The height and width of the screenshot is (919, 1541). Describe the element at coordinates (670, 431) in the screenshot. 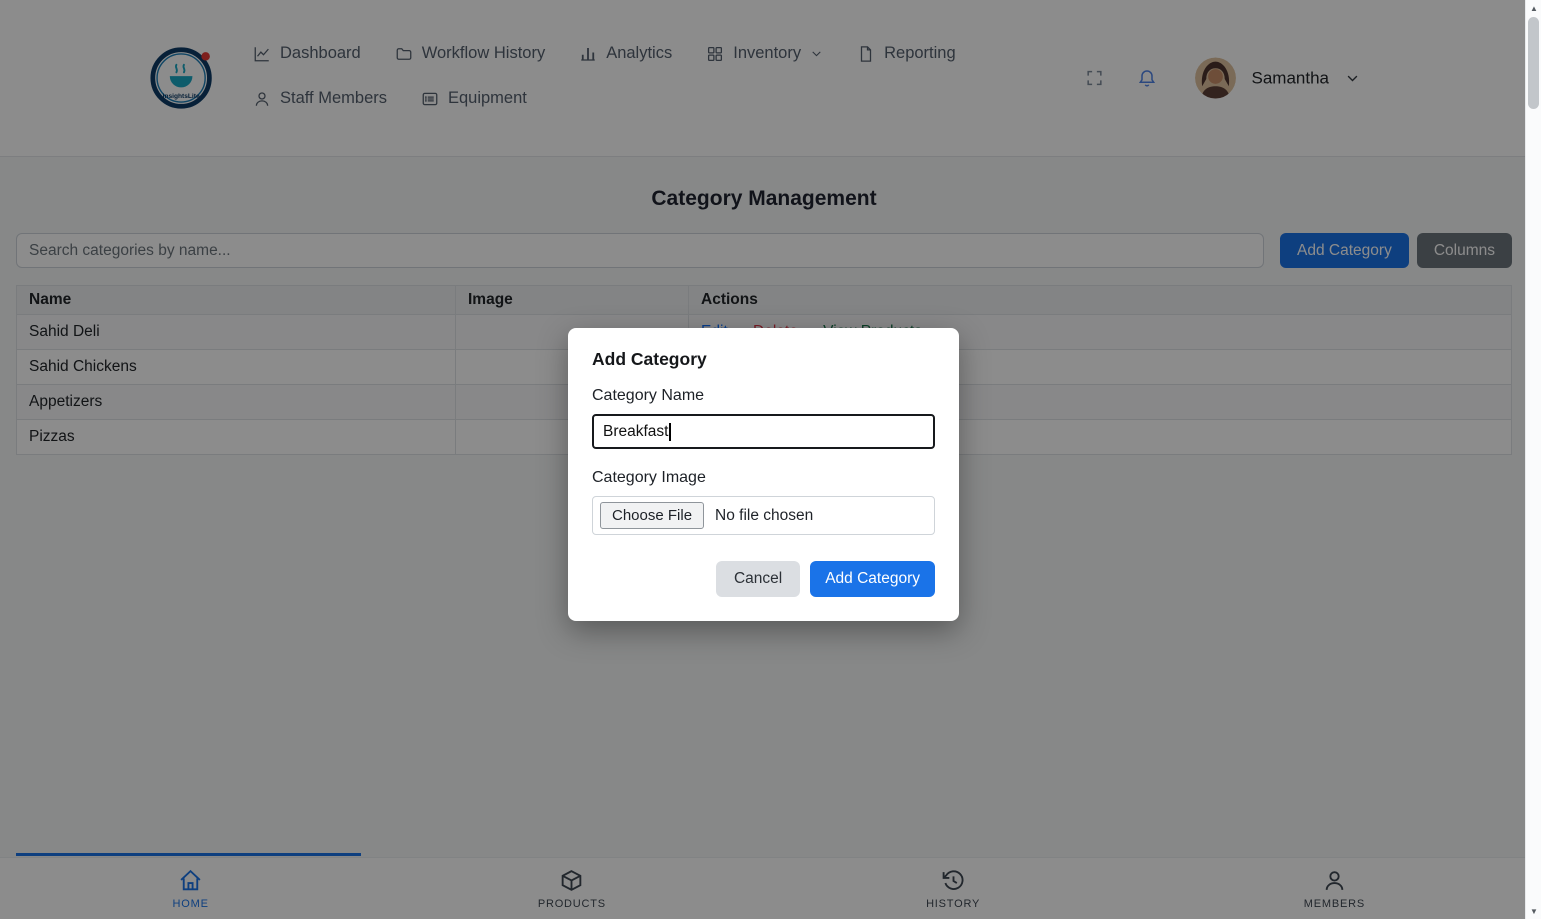

I see `text-caret` at that location.